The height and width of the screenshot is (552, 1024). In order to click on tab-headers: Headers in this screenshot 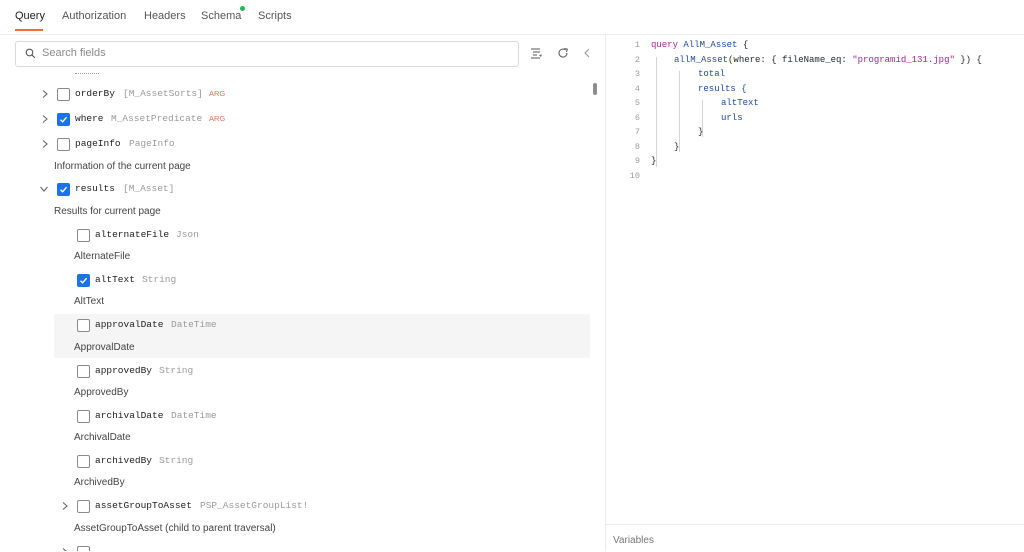, I will do `click(165, 16)`.